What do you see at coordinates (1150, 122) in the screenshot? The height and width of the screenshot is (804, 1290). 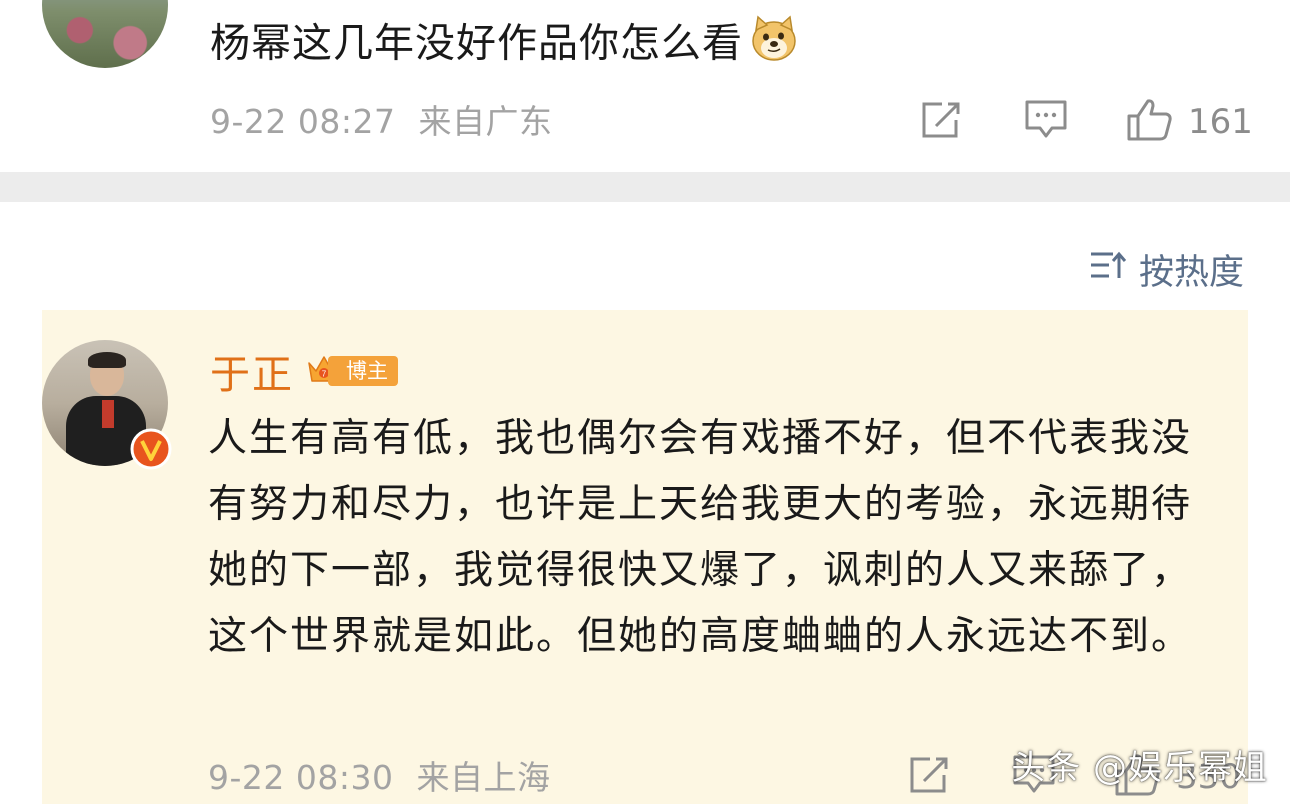 I see `thumbs-up-icon` at bounding box center [1150, 122].